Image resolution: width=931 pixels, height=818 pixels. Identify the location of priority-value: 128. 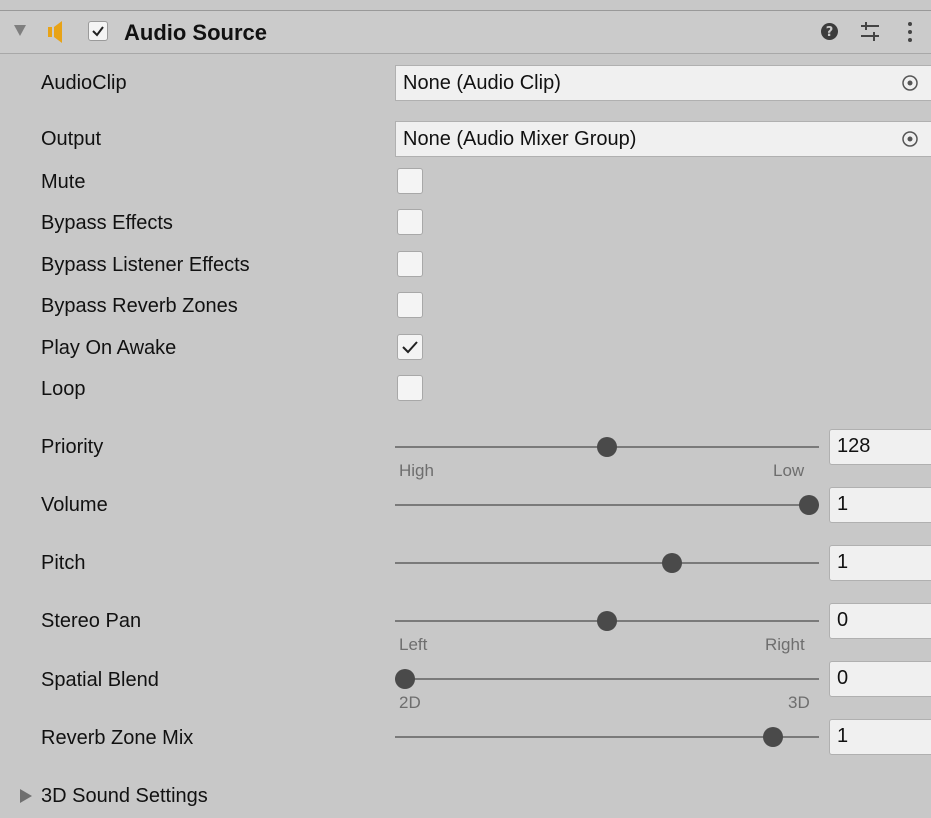
(854, 446).